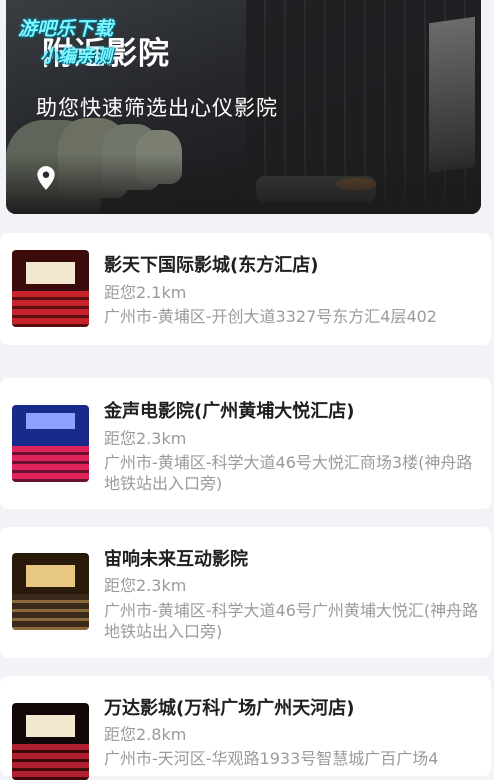 This screenshot has height=780, width=494. I want to click on watermark-line2: 小编亲测, so click(76, 56).